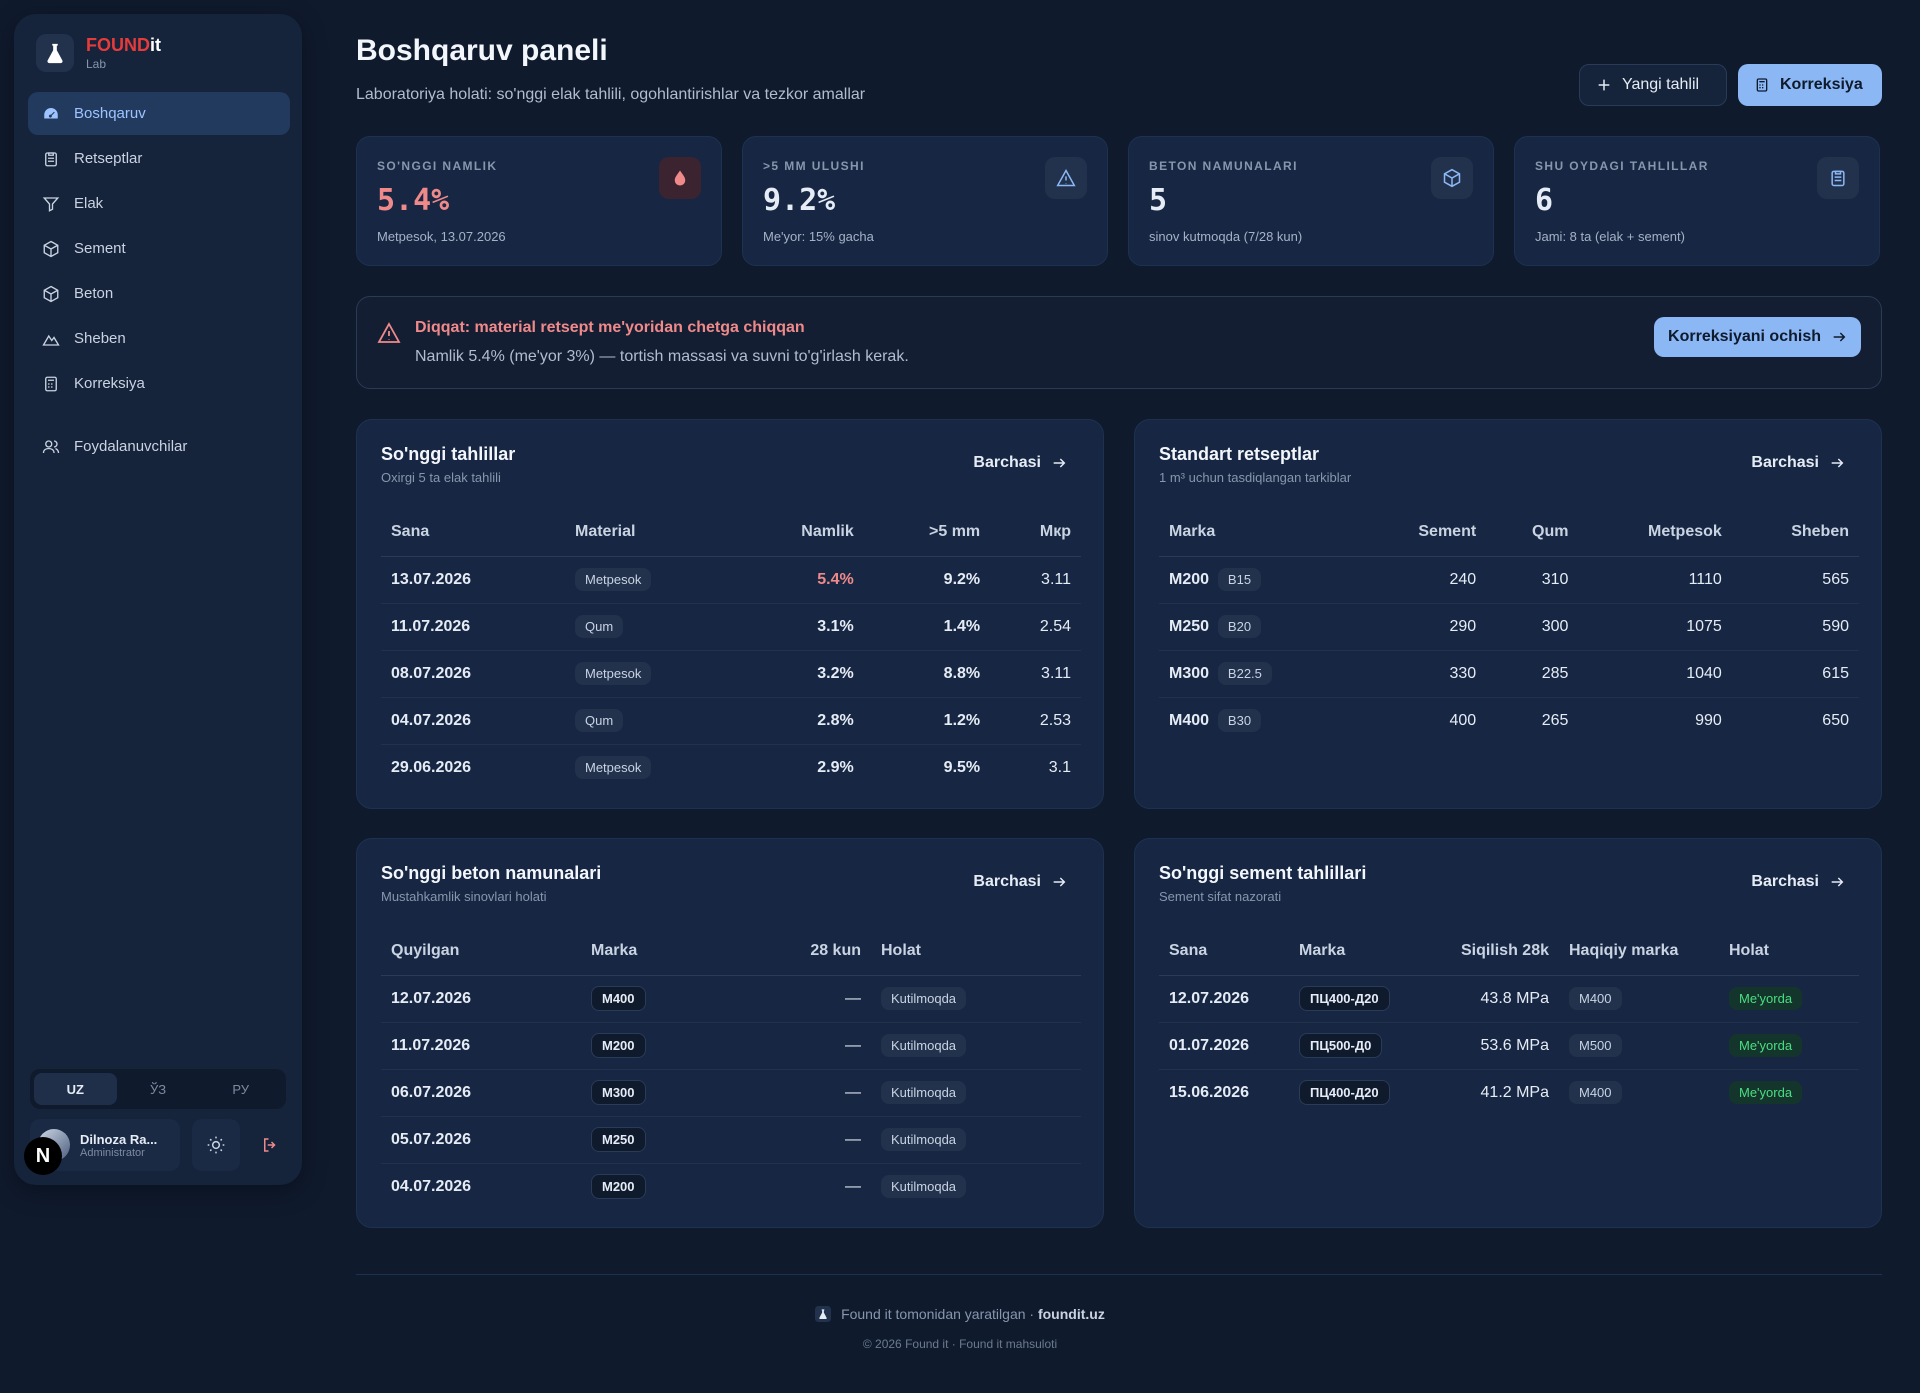  I want to click on lang-uz-cyrillic-button: ЎЗ, so click(158, 1089).